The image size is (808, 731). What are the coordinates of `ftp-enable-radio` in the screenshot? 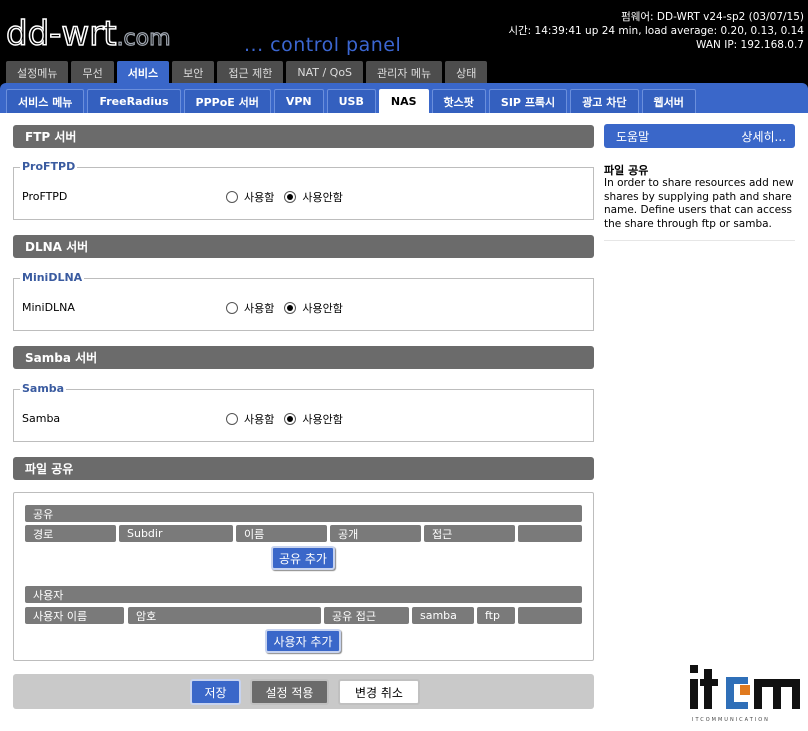 It's located at (232, 197).